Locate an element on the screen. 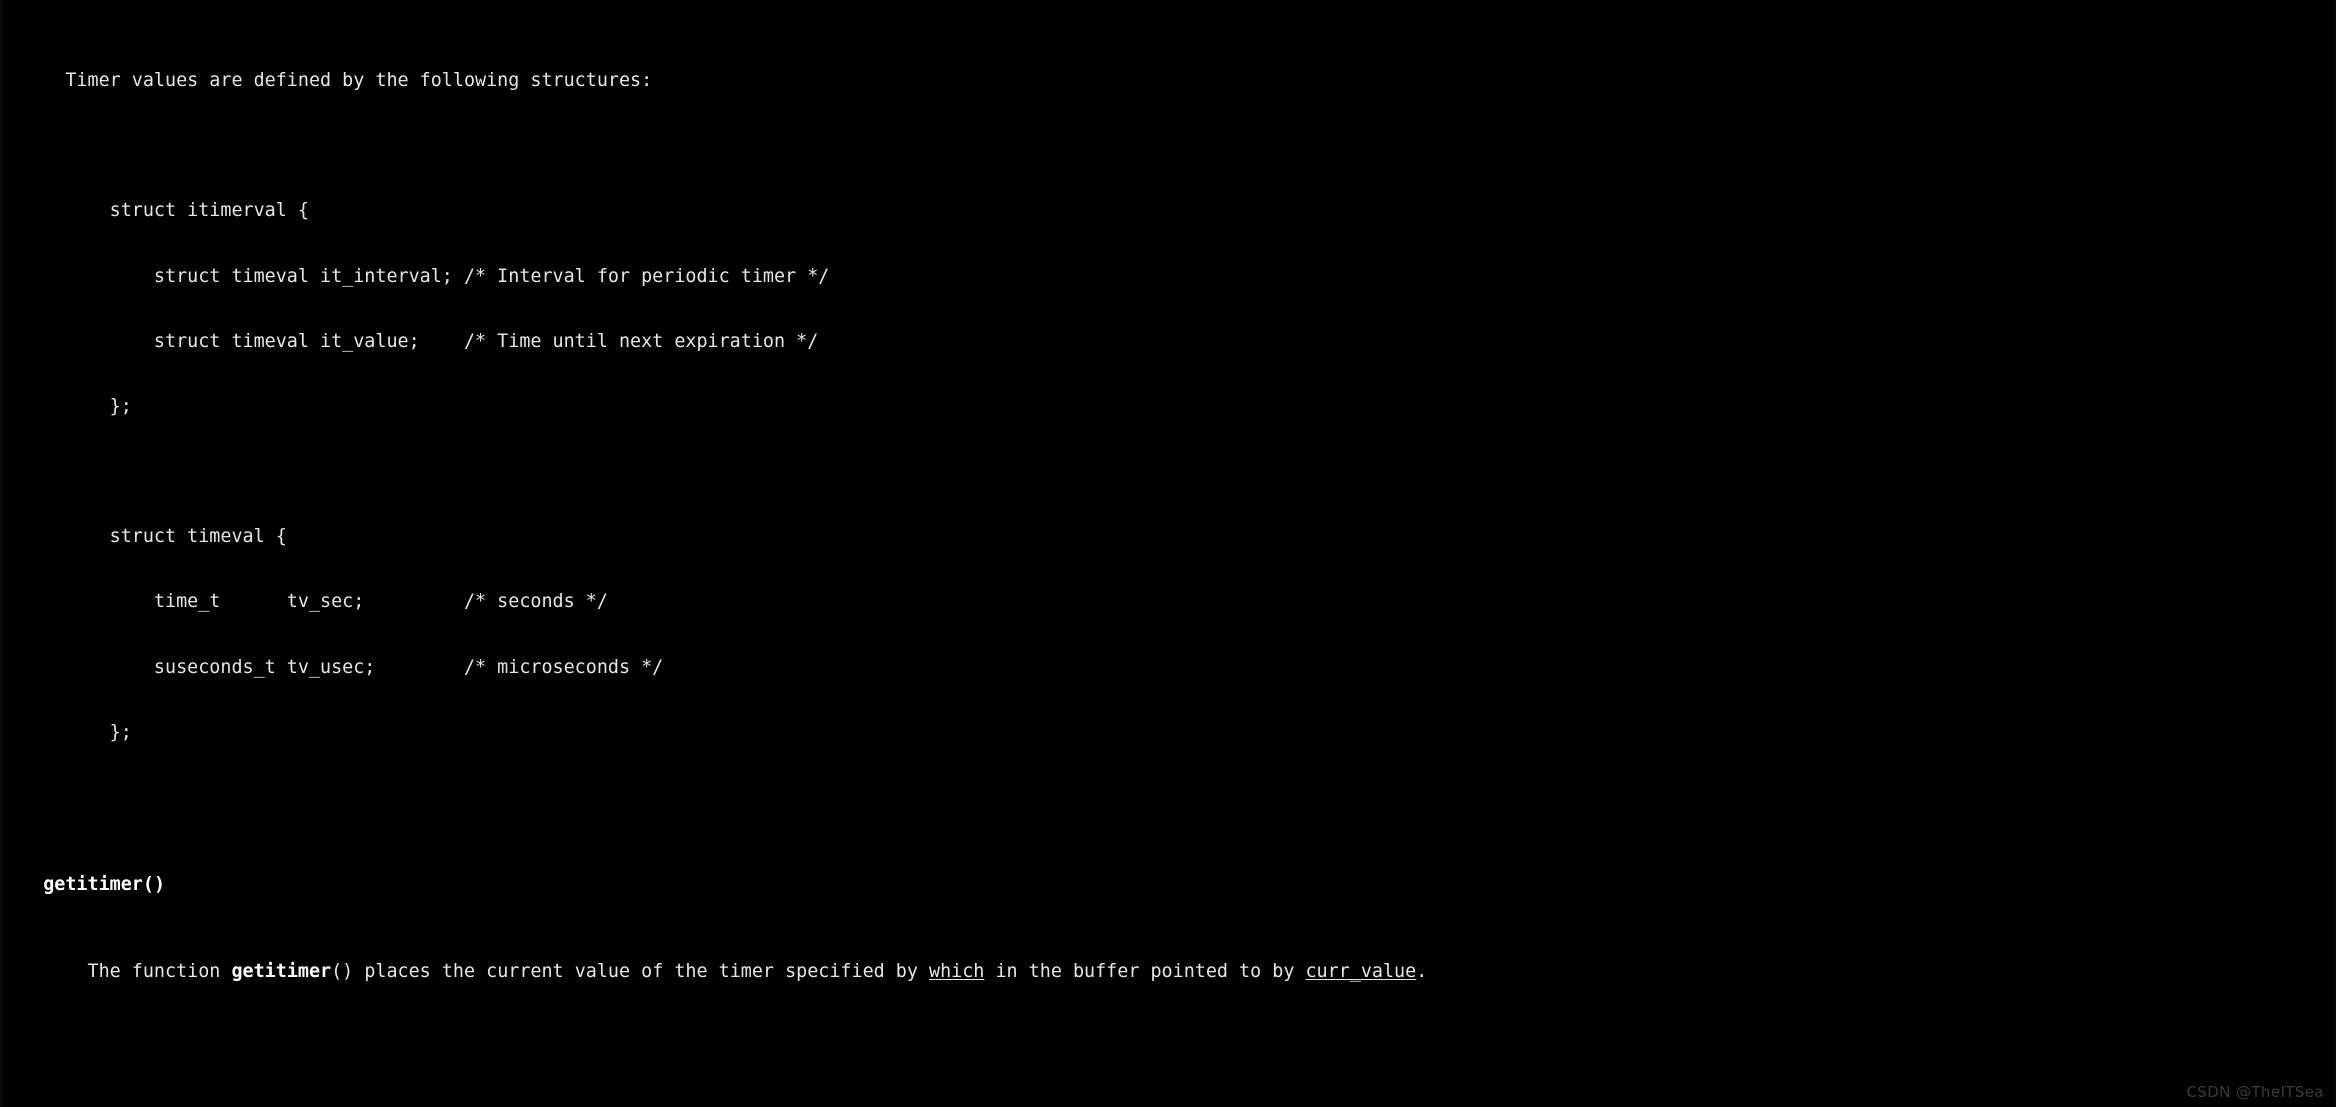  code-line-struct-itimerval-close: }; is located at coordinates (71, 406).